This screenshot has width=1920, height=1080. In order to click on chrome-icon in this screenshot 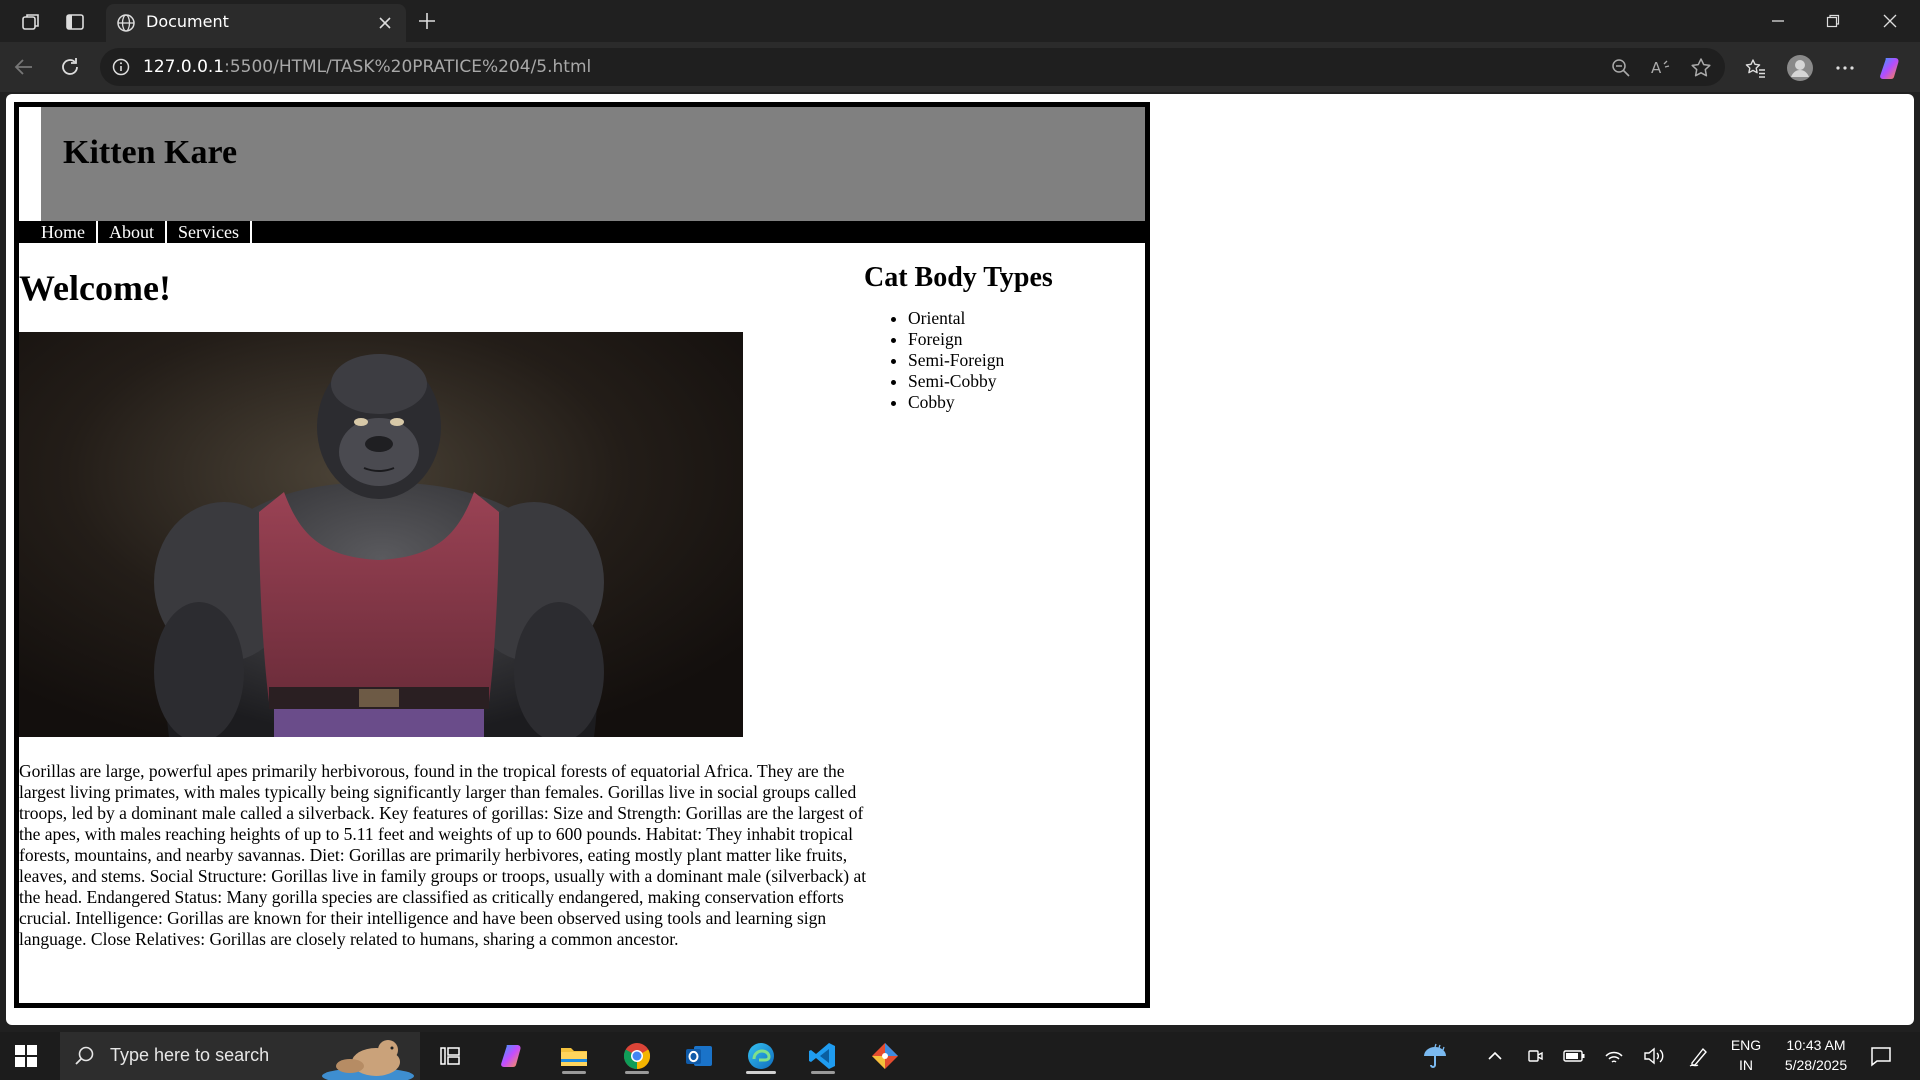, I will do `click(637, 1056)`.